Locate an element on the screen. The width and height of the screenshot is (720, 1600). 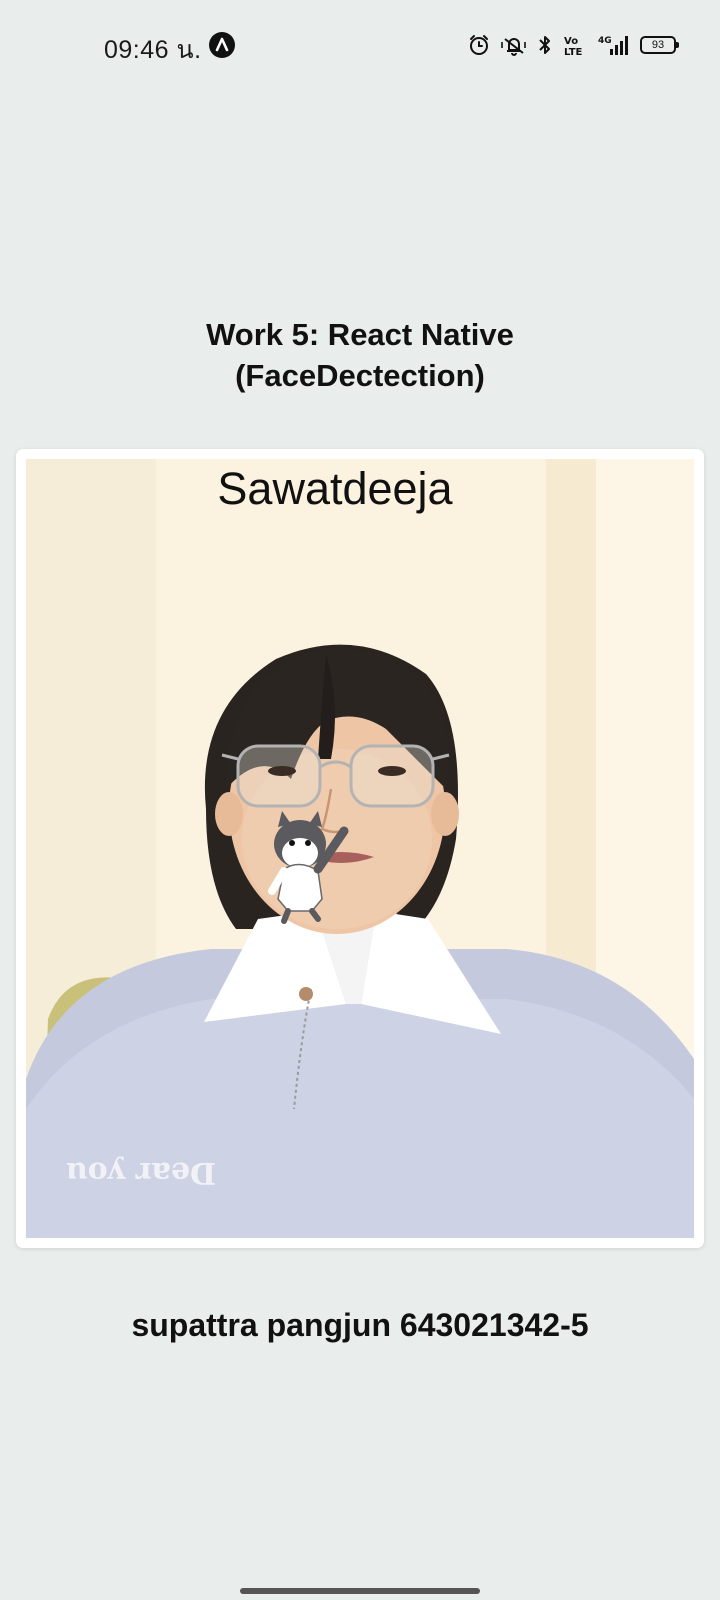
shirt-print: Dear you is located at coordinates (141, 1172).